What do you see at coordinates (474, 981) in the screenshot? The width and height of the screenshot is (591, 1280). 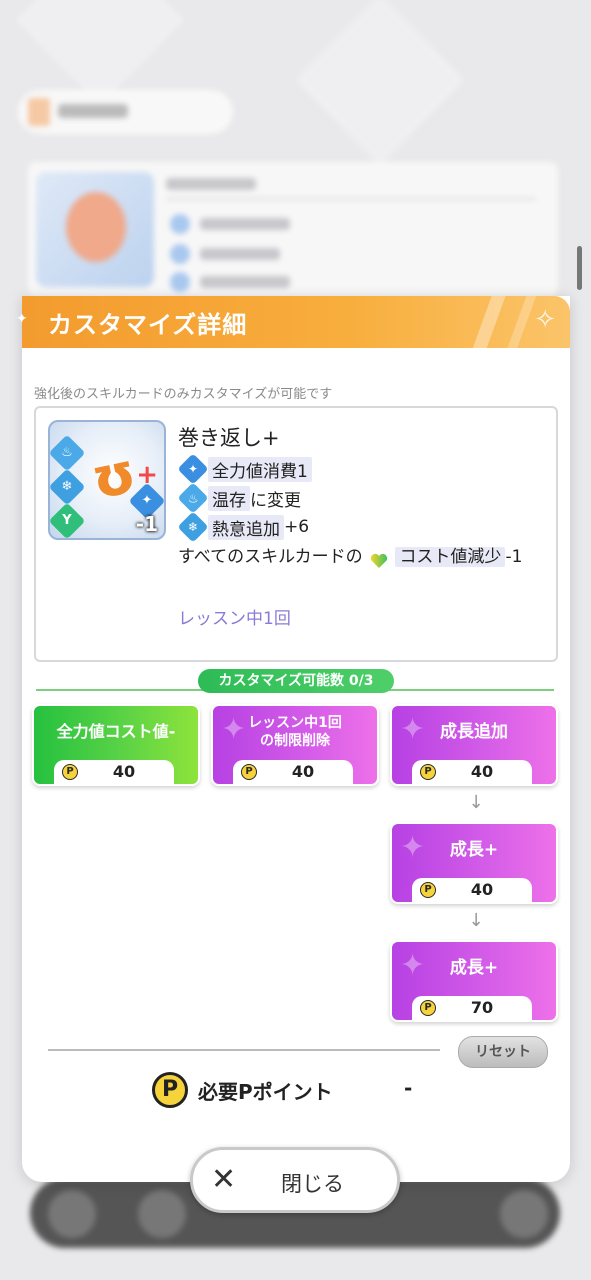 I see `option-growth-plus-2-button: ✦ 成長+ P 70` at bounding box center [474, 981].